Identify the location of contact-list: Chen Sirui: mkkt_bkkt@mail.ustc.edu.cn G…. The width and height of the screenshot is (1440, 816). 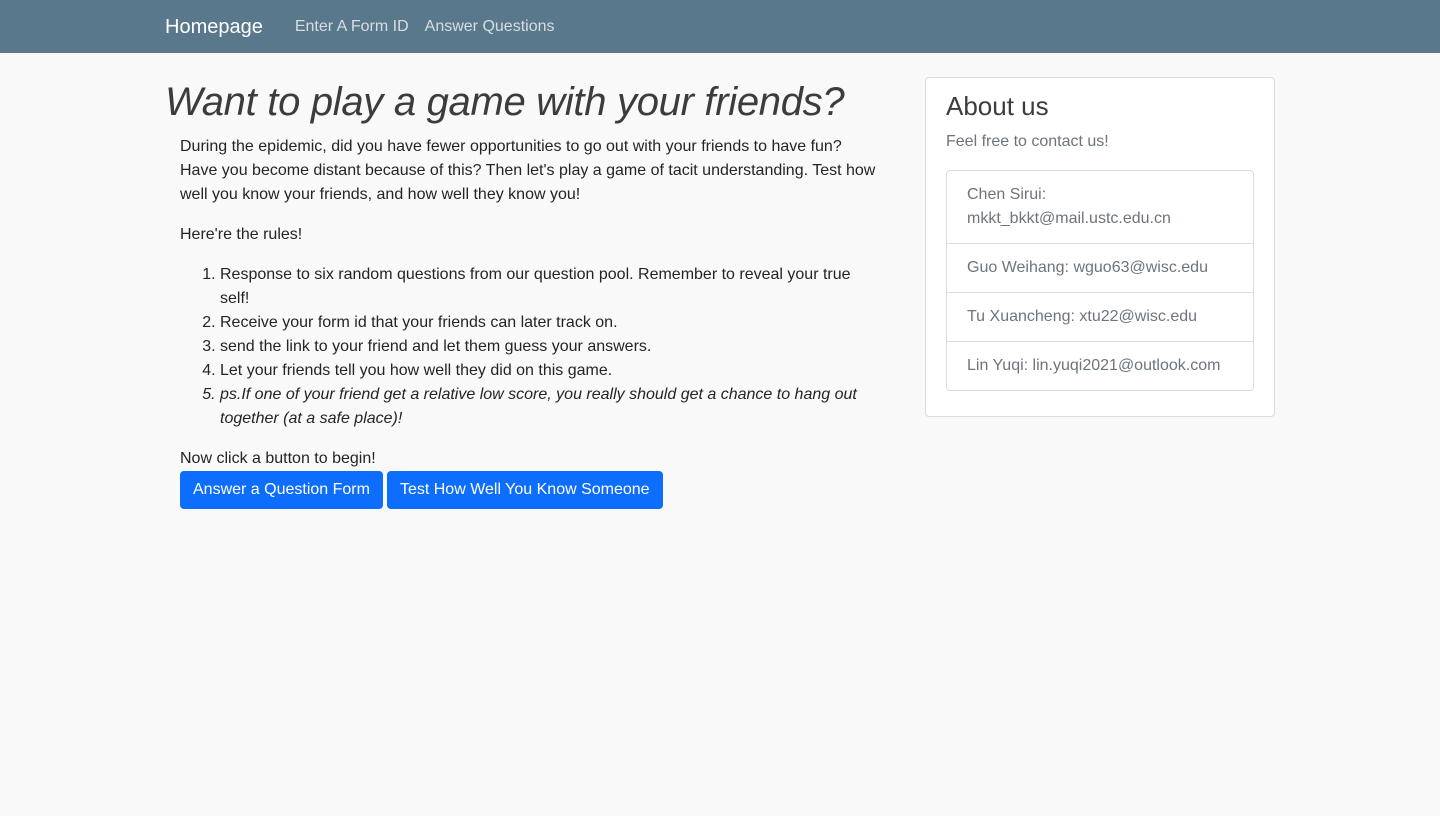
(1100, 280).